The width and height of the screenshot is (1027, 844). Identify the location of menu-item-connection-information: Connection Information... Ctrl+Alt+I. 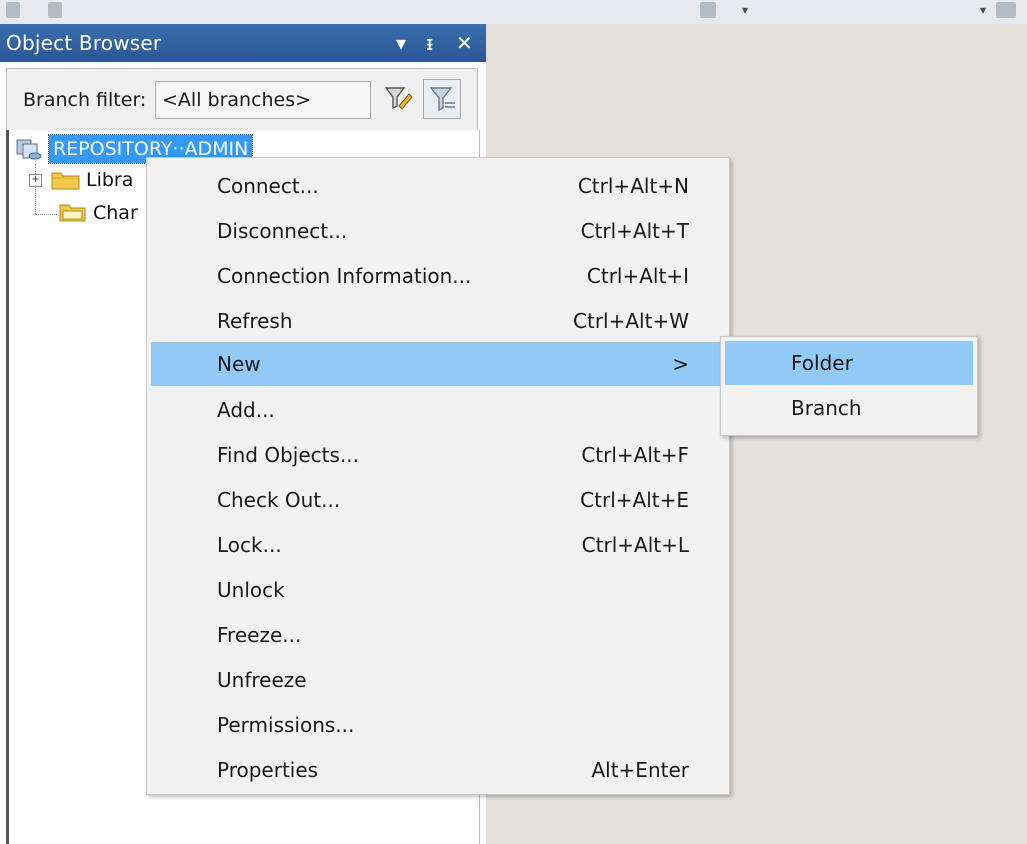
(438, 276).